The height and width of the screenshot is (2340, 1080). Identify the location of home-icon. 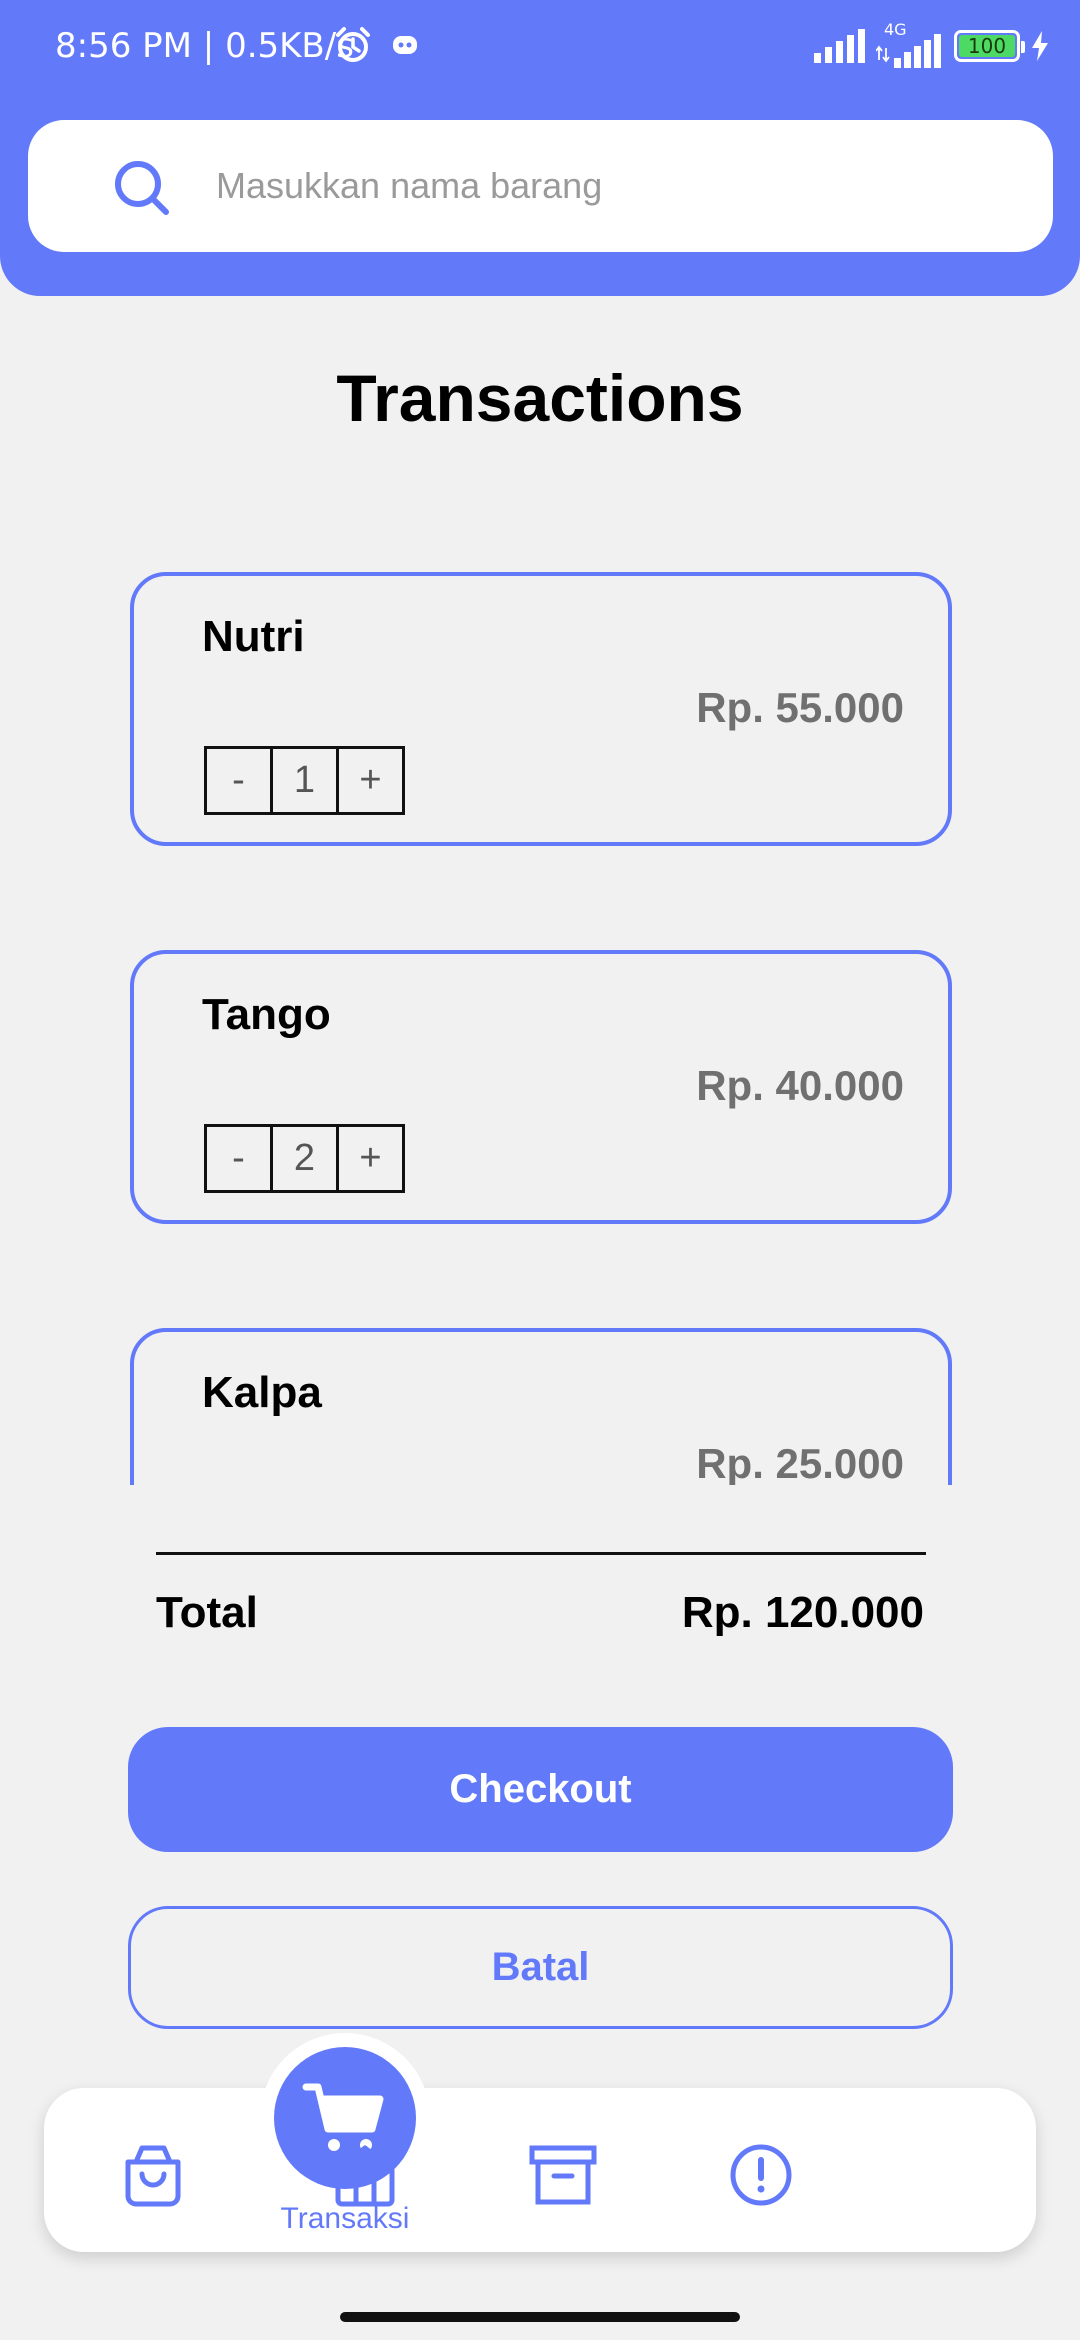
(365, 2176).